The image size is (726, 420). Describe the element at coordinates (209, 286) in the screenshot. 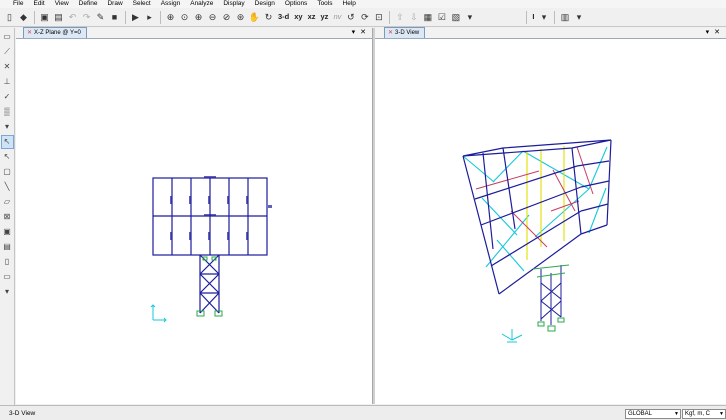

I see `support-markers` at that location.